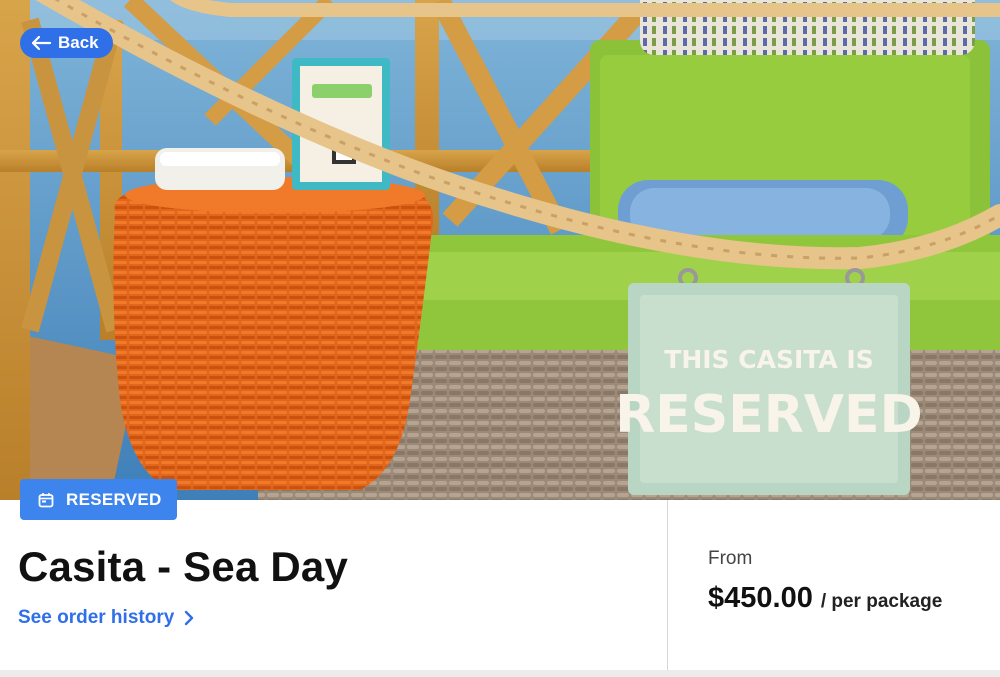 The width and height of the screenshot is (1000, 677). I want to click on back-button: Back, so click(66, 43).